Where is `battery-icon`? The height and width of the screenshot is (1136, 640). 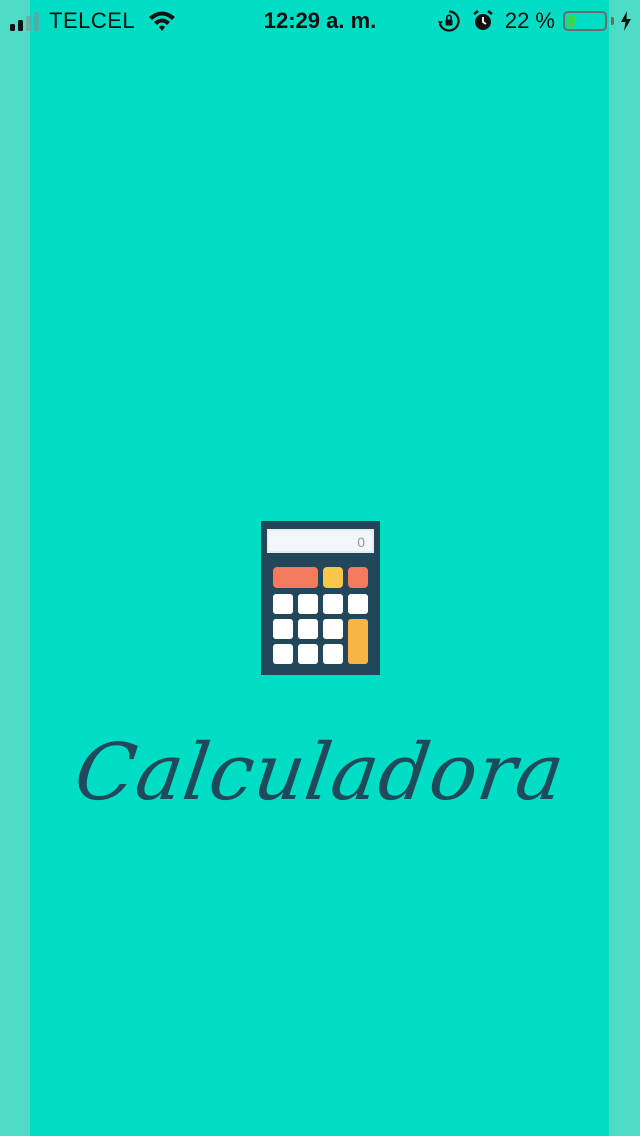 battery-icon is located at coordinates (585, 21).